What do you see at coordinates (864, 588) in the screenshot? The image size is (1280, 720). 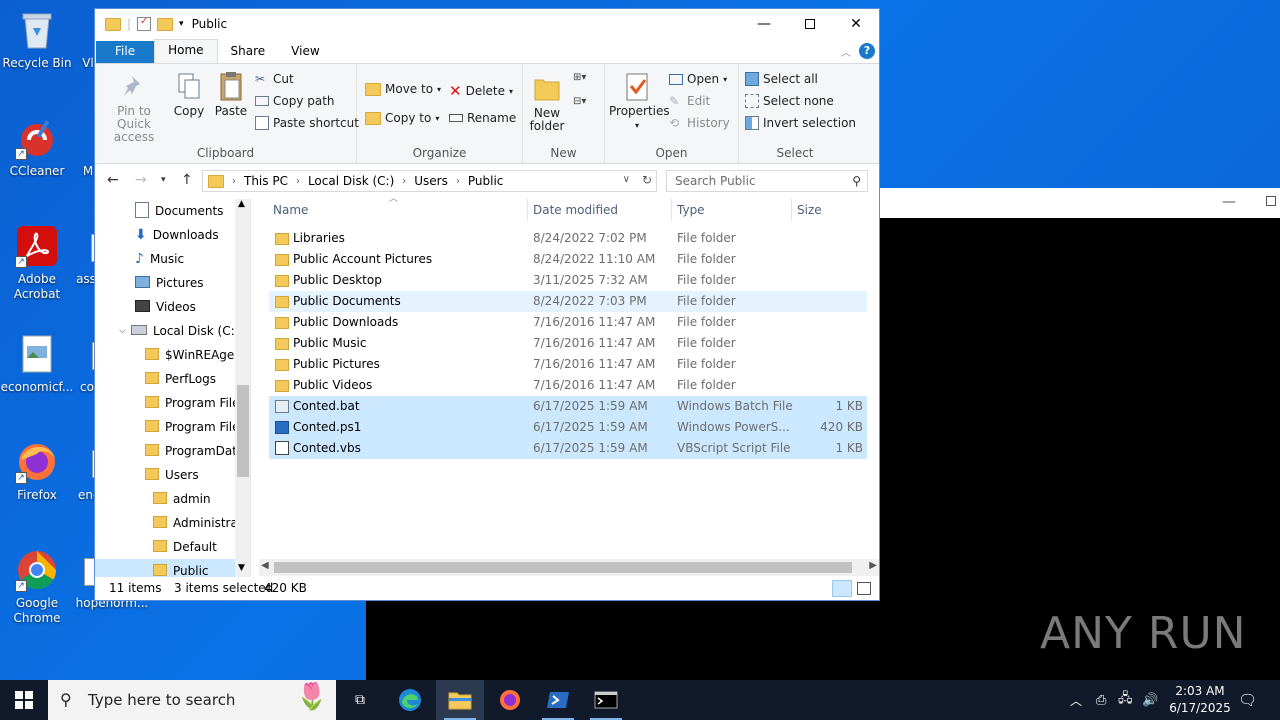 I see `large-icons-view-icon` at bounding box center [864, 588].